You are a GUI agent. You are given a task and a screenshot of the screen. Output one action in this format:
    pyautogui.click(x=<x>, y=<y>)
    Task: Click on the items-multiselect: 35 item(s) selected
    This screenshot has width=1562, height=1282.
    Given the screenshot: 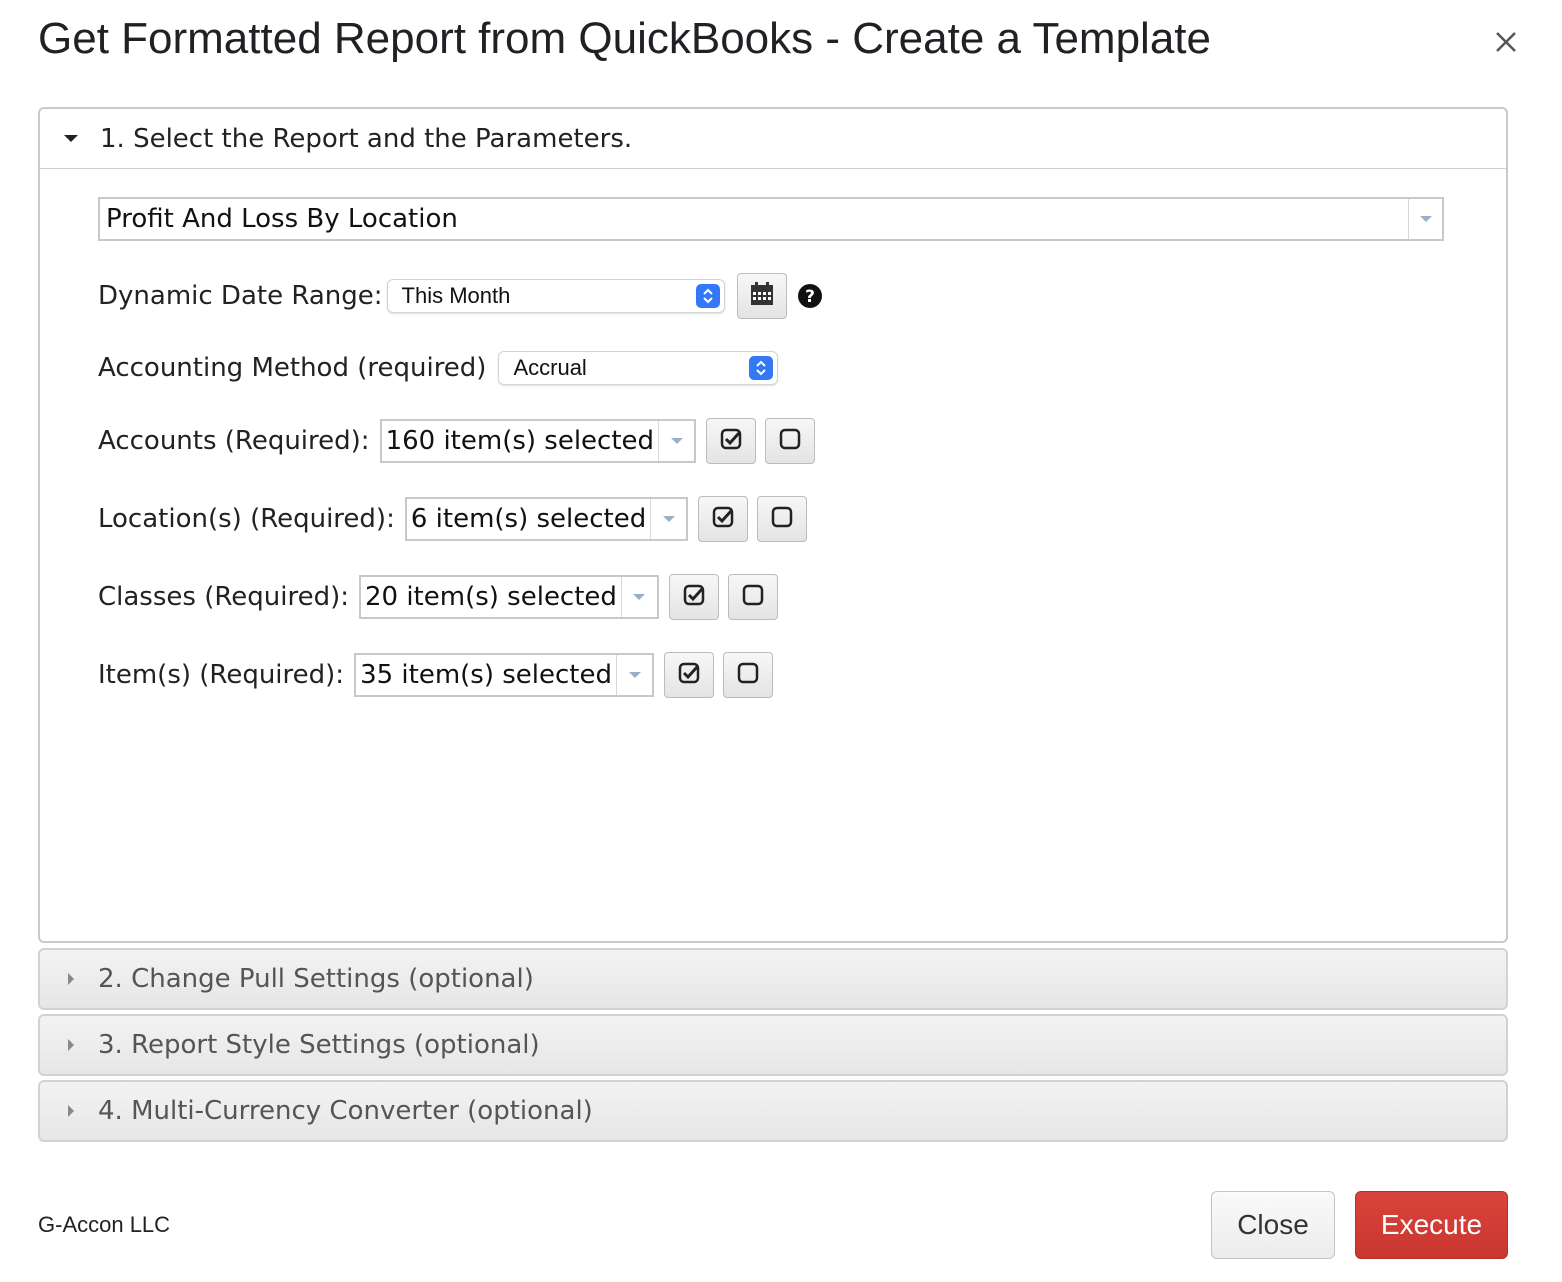 What is the action you would take?
    pyautogui.click(x=504, y=675)
    